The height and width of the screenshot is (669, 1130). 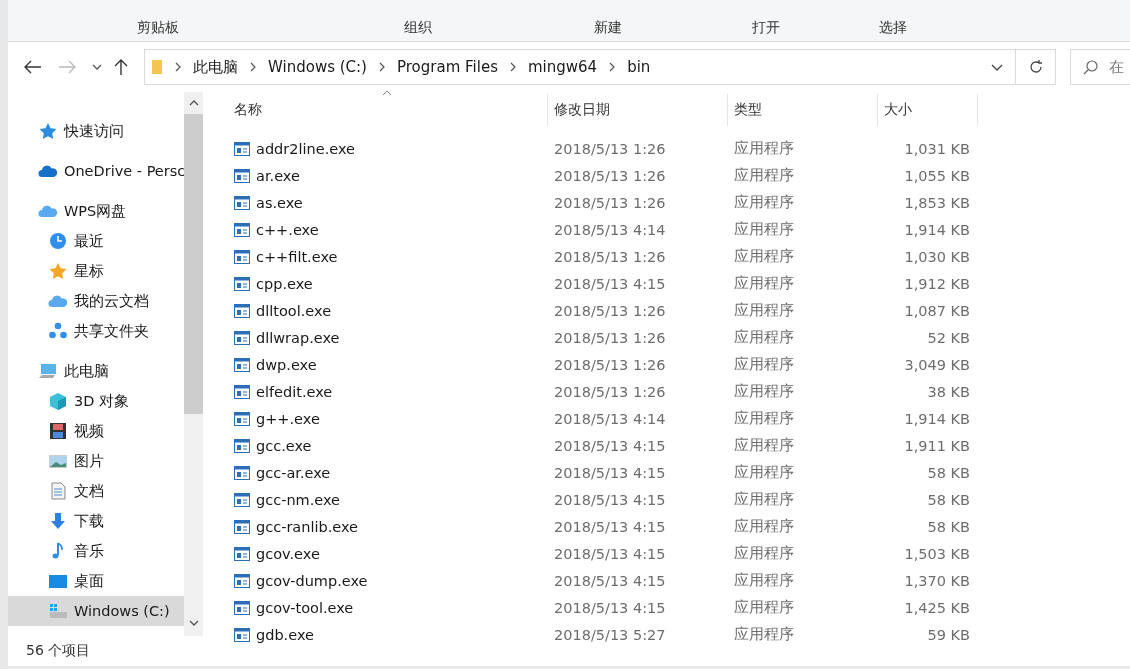 What do you see at coordinates (121, 67) in the screenshot?
I see `up-icon` at bounding box center [121, 67].